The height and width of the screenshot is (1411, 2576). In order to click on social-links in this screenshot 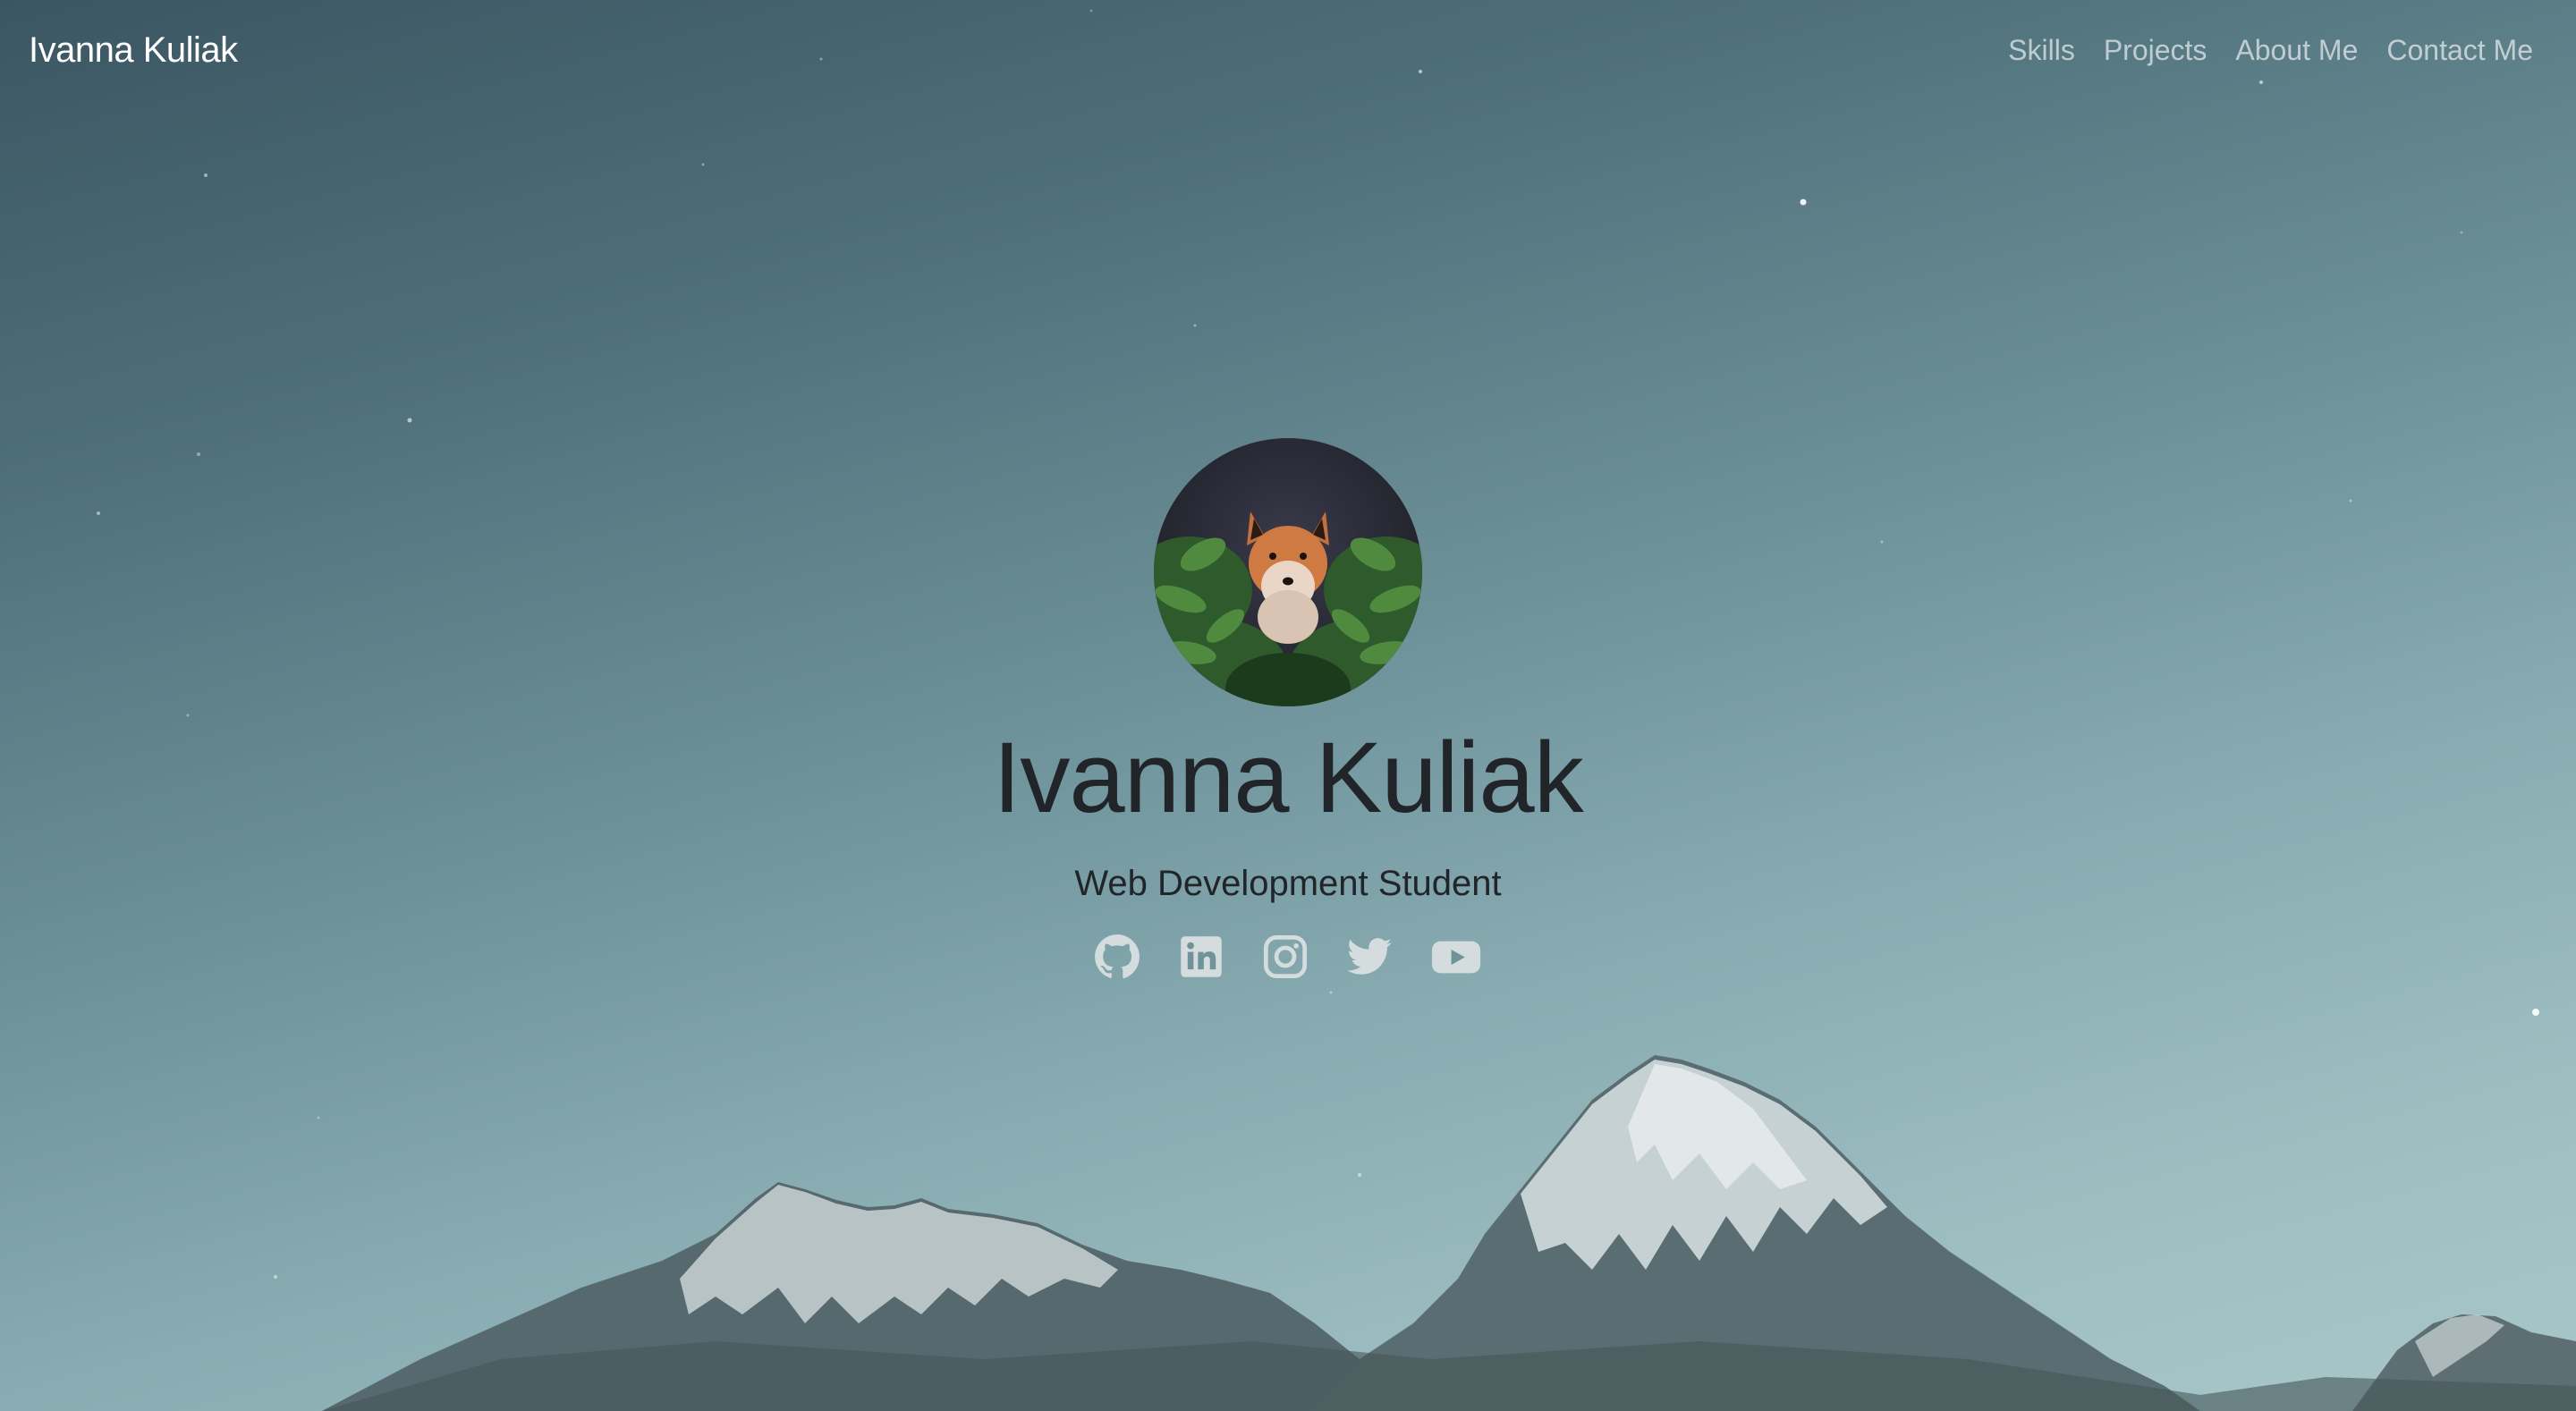, I will do `click(1288, 957)`.